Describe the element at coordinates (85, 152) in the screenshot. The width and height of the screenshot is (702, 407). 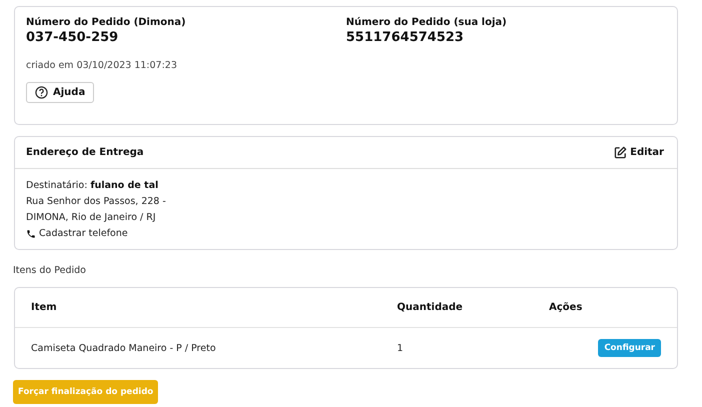
I see `section-title: Endereço de Entrega` at that location.